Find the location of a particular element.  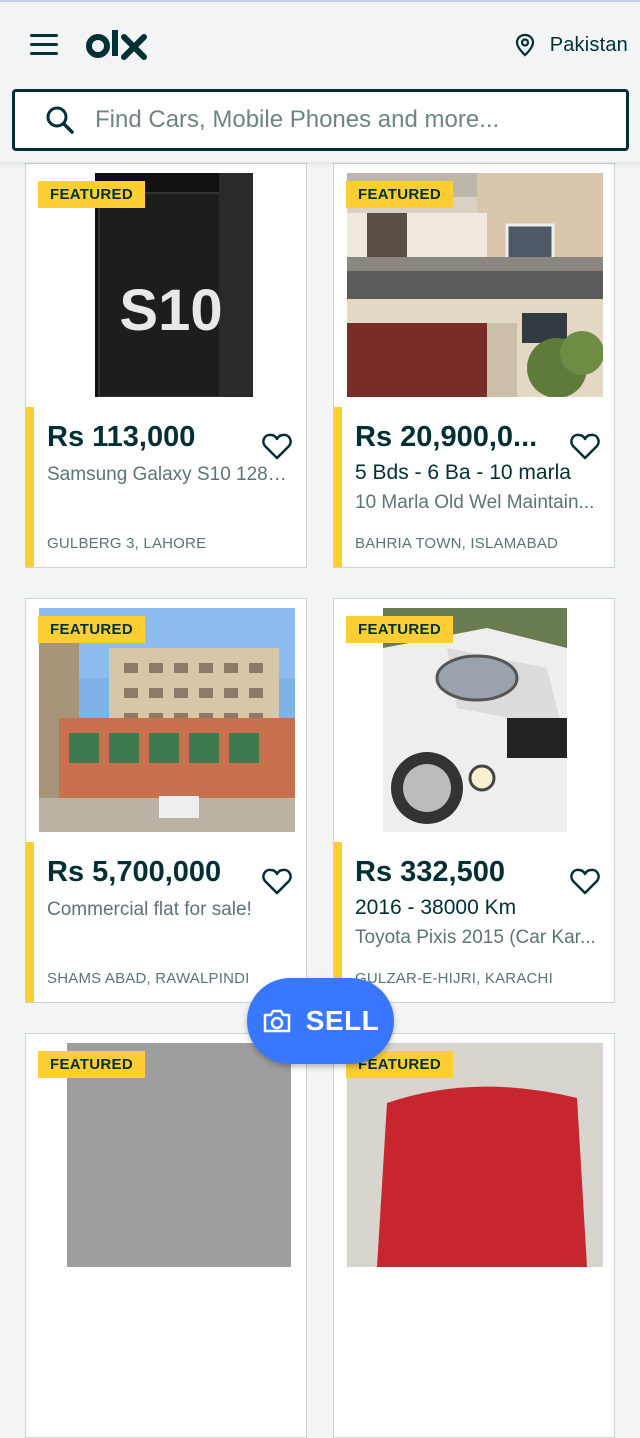

search-bar is located at coordinates (320, 120).